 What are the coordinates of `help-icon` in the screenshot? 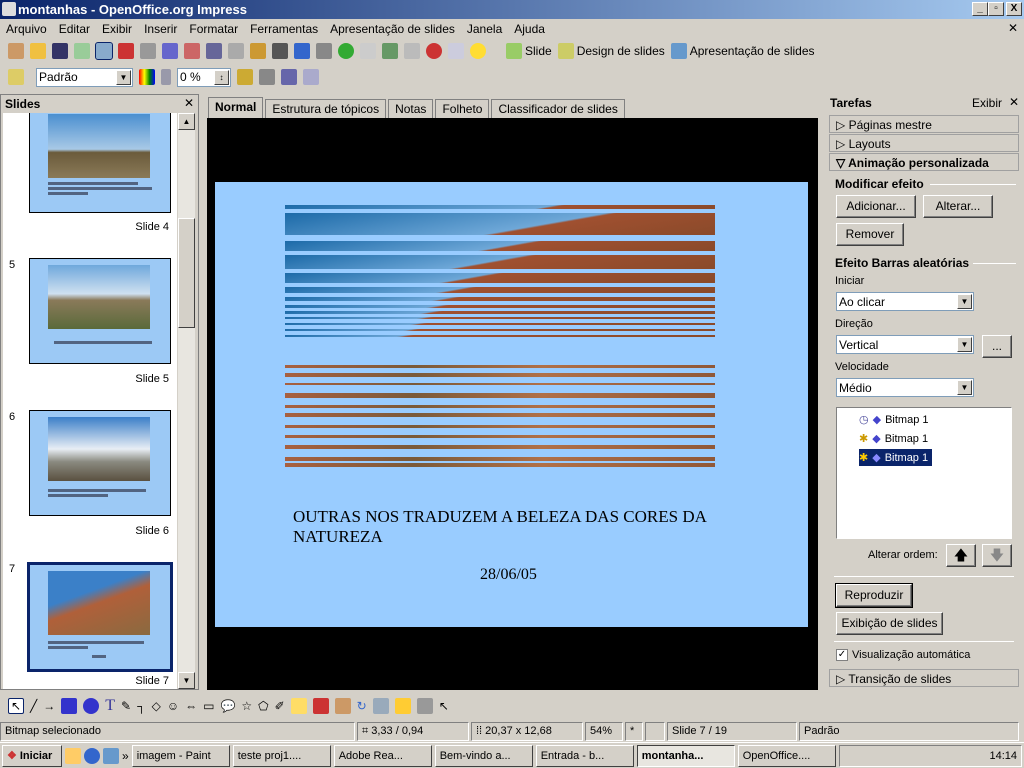 It's located at (478, 51).